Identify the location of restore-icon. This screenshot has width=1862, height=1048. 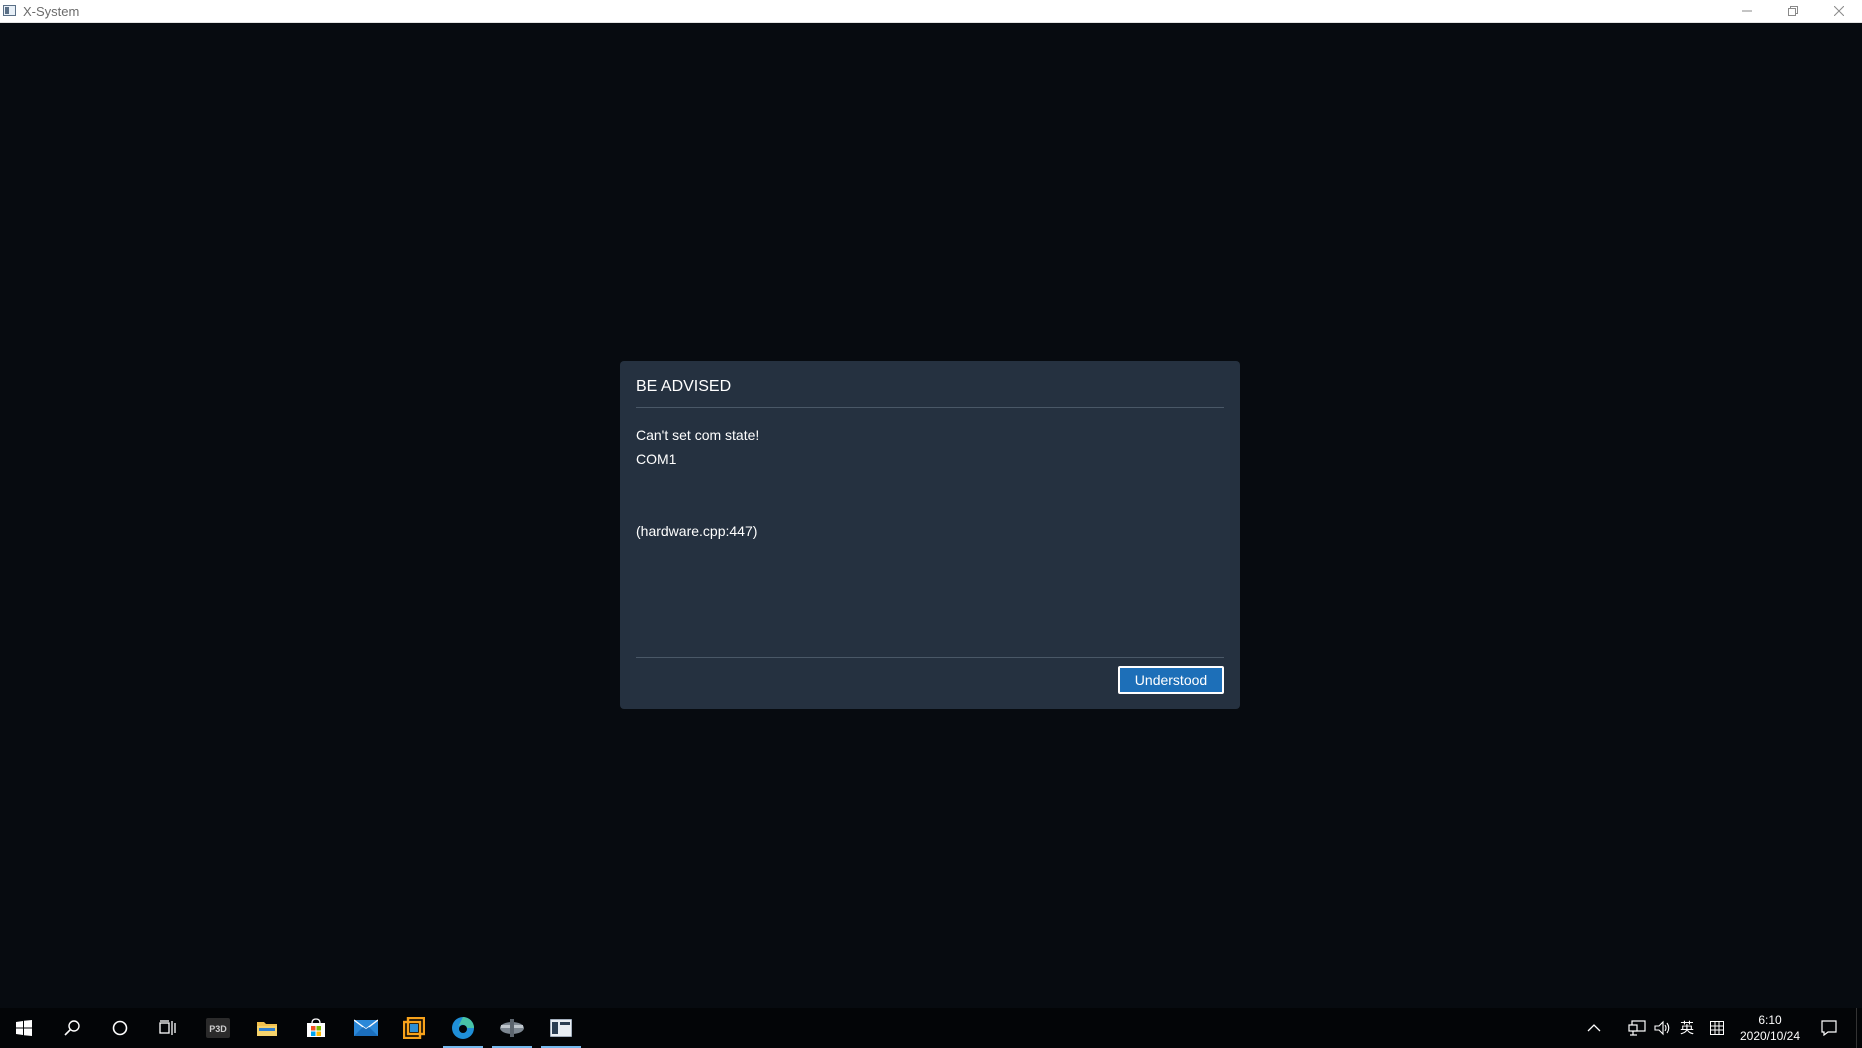
(1793, 11).